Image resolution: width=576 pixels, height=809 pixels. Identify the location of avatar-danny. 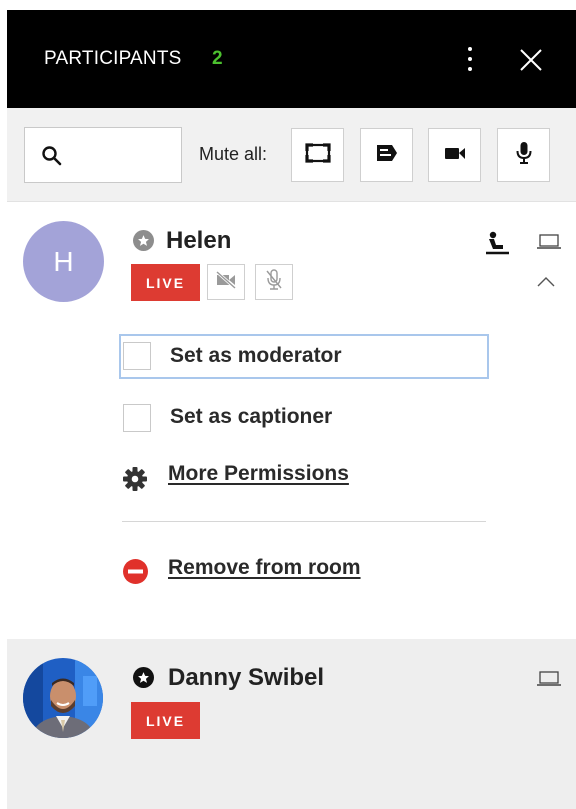
(63, 698).